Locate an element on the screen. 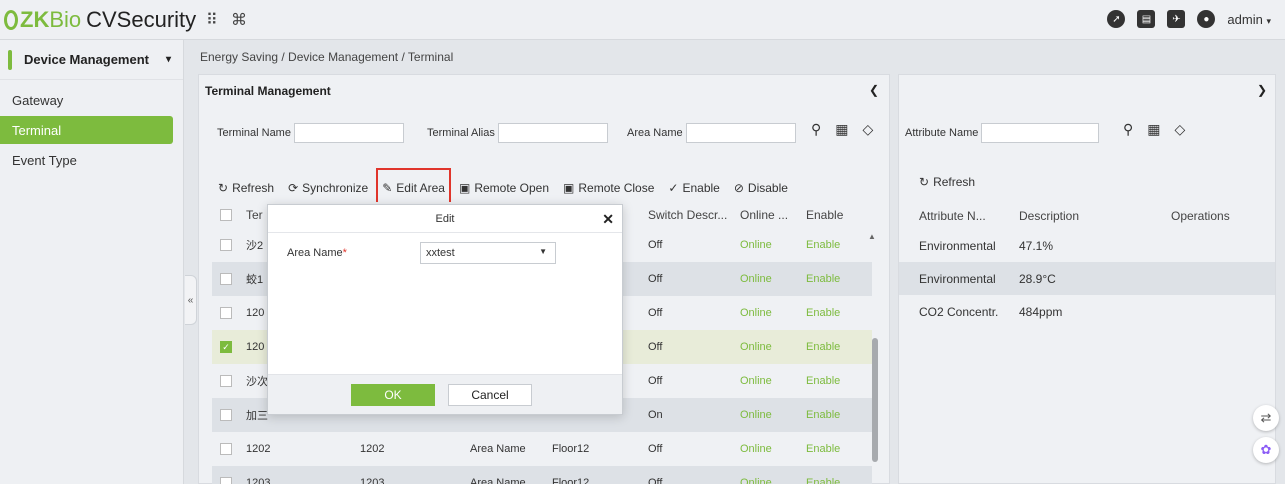 The height and width of the screenshot is (484, 1285). attribute-name-cell: CO2 Concentr. is located at coordinates (959, 311).